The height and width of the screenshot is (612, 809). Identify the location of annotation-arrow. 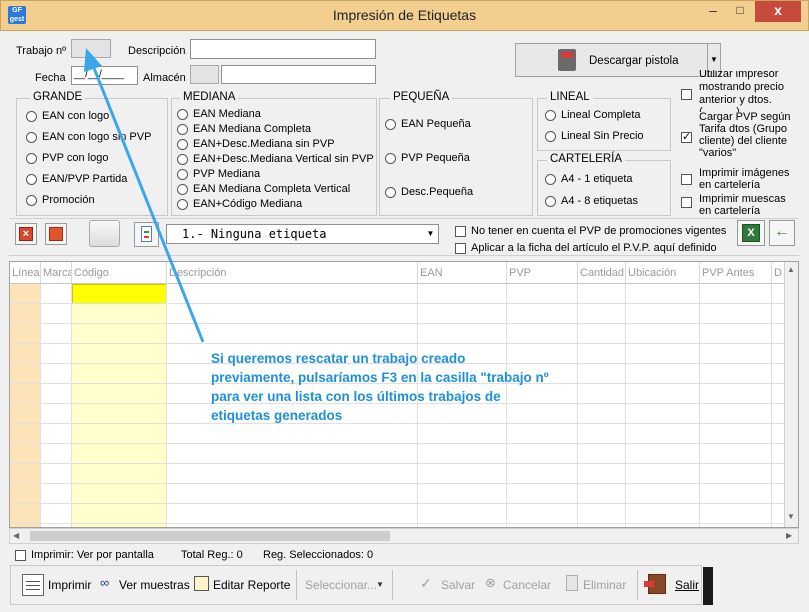
(144, 195).